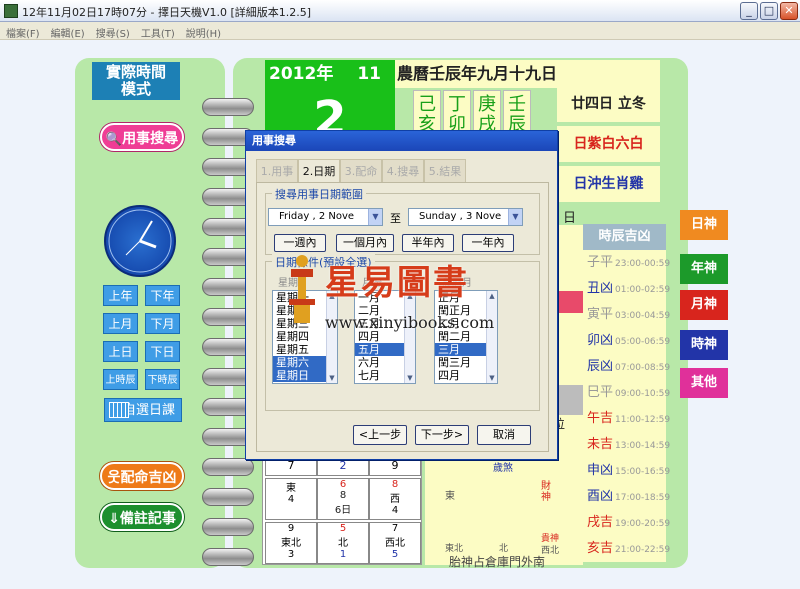 The width and height of the screenshot is (800, 589). I want to click on hour-time: 07:00-08:59, so click(643, 368).